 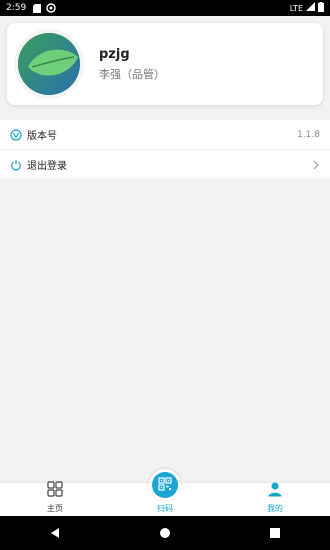 I want to click on profile-role: 李强（品管）, so click(x=132, y=74).